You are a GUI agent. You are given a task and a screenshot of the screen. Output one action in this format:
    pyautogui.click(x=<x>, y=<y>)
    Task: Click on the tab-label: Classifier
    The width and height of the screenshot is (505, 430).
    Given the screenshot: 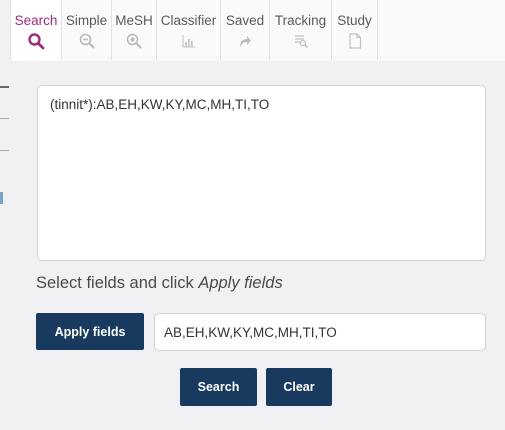 What is the action you would take?
    pyautogui.click(x=188, y=20)
    